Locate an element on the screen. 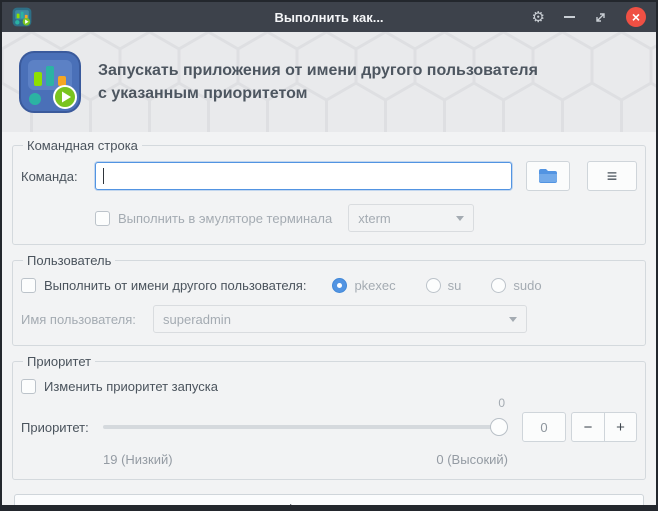  titlebar: Выполнить как... ⚙ × is located at coordinates (329, 17).